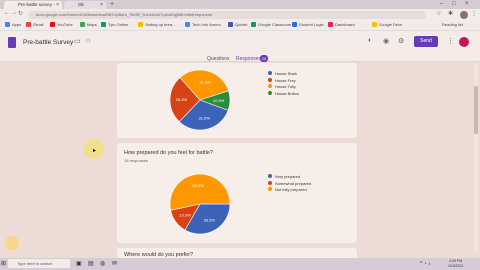 The height and width of the screenshot is (270, 480). What do you see at coordinates (200, 100) in the screenshot?
I see `pie-chart-1: 31.6% 26.3% 31.6% 10.5%` at bounding box center [200, 100].